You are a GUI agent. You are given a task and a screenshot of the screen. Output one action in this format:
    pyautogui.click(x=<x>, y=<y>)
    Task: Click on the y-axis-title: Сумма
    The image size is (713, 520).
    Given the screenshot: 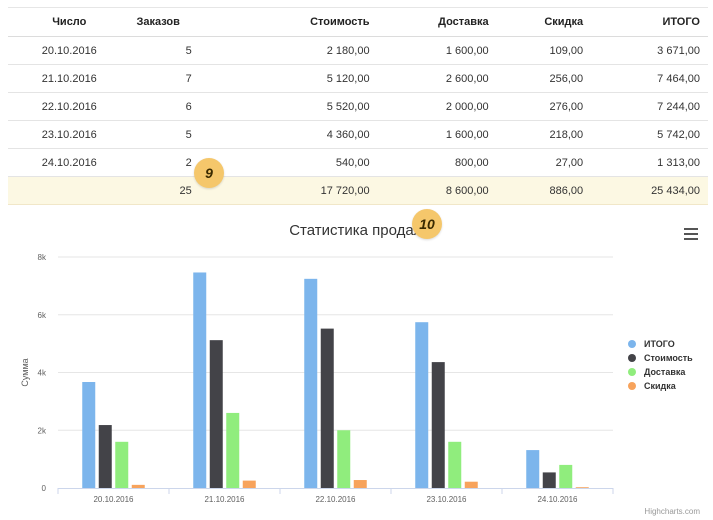 What is the action you would take?
    pyautogui.click(x=25, y=372)
    